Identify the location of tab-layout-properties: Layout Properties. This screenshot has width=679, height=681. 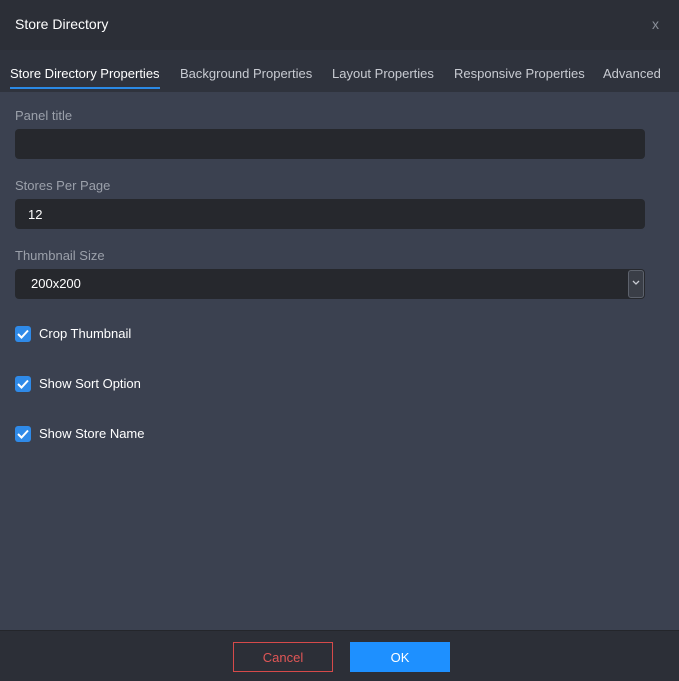
(383, 73).